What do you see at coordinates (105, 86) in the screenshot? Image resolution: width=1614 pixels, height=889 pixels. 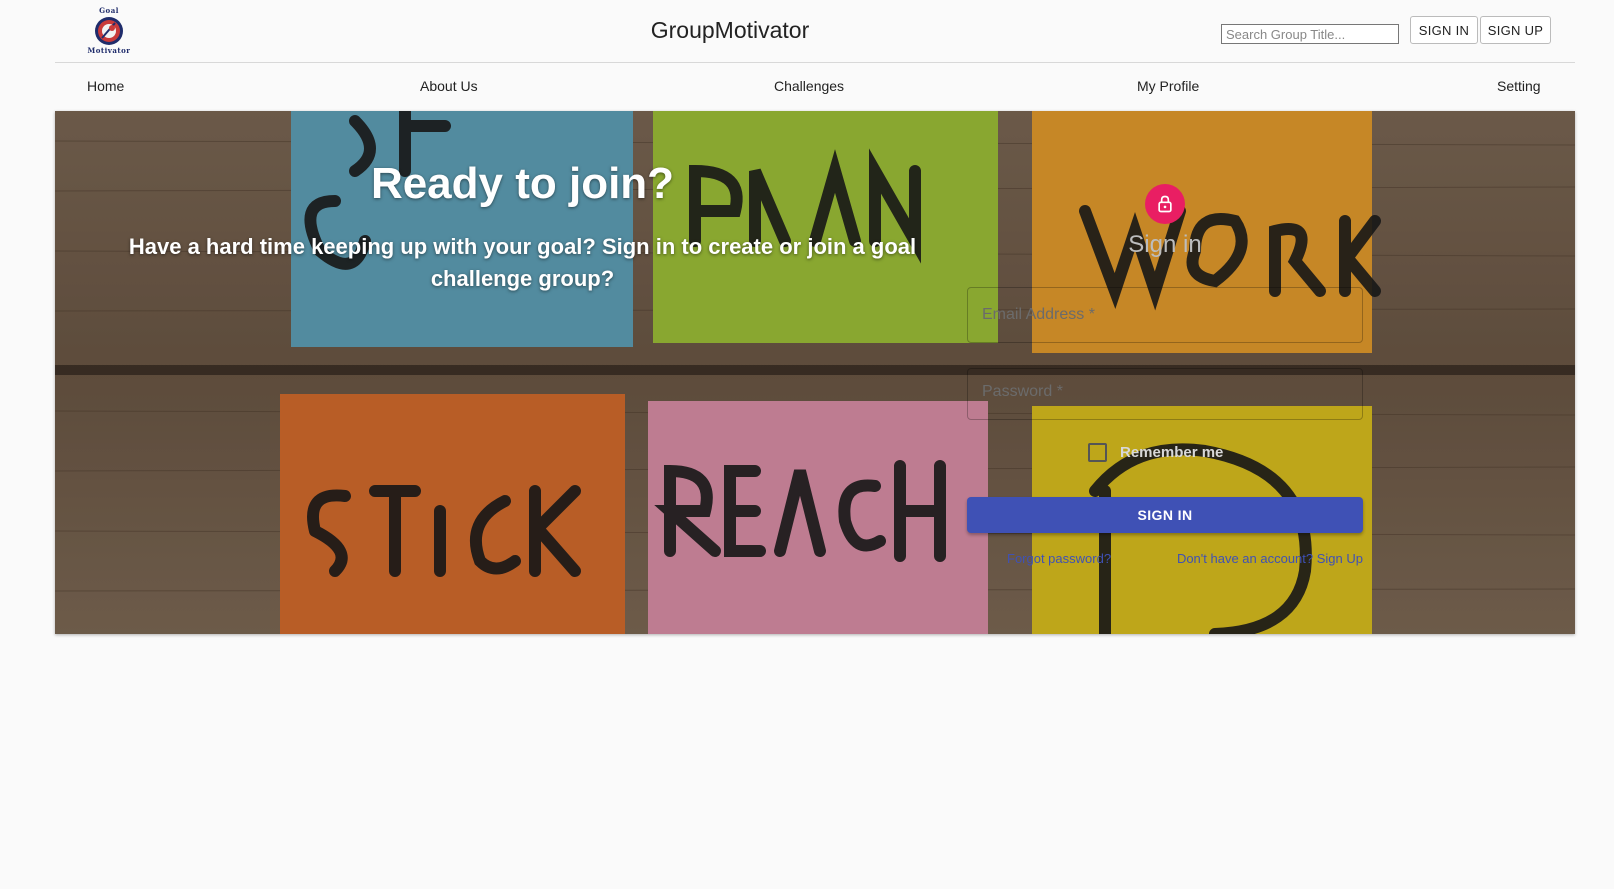 I see `nav-item-home: Home` at bounding box center [105, 86].